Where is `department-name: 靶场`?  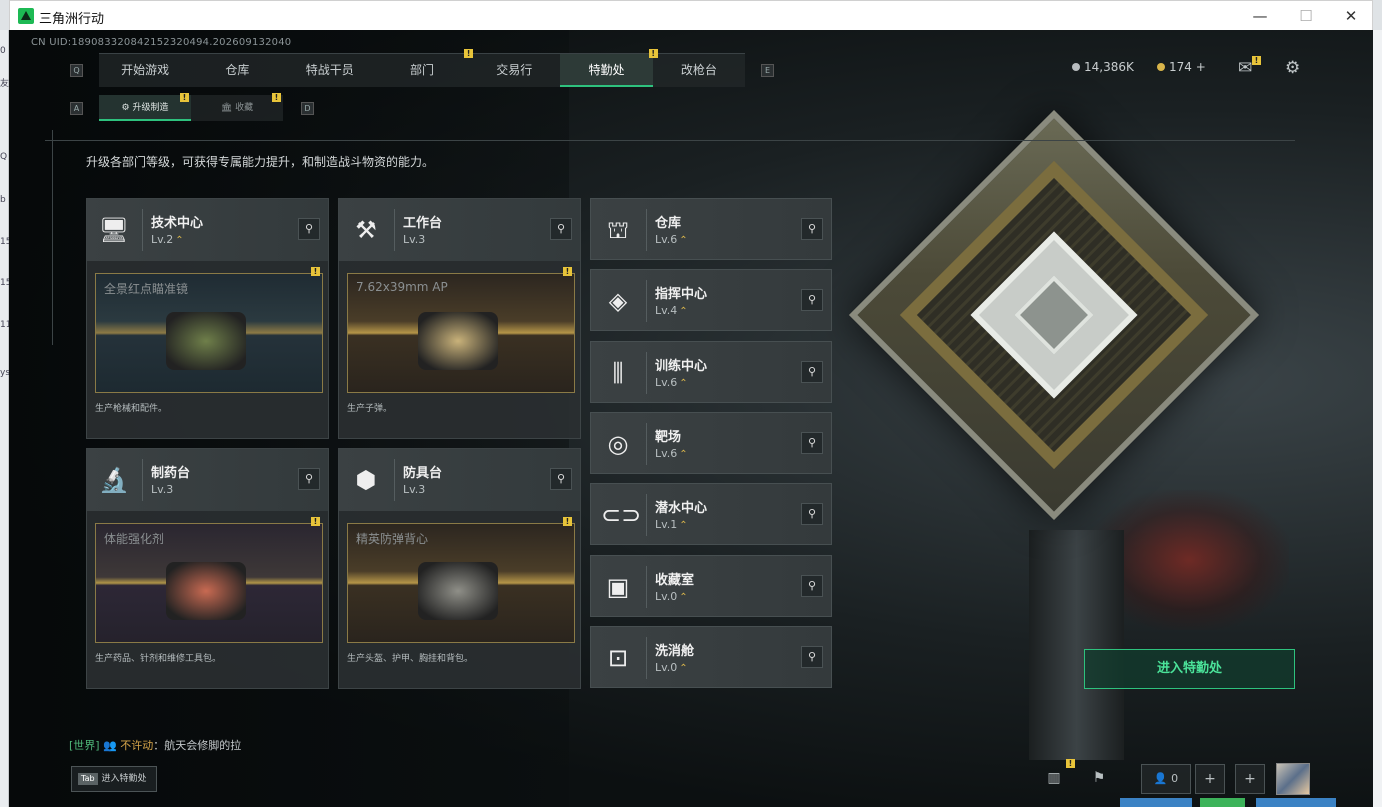
department-name: 靶场 is located at coordinates (668, 437).